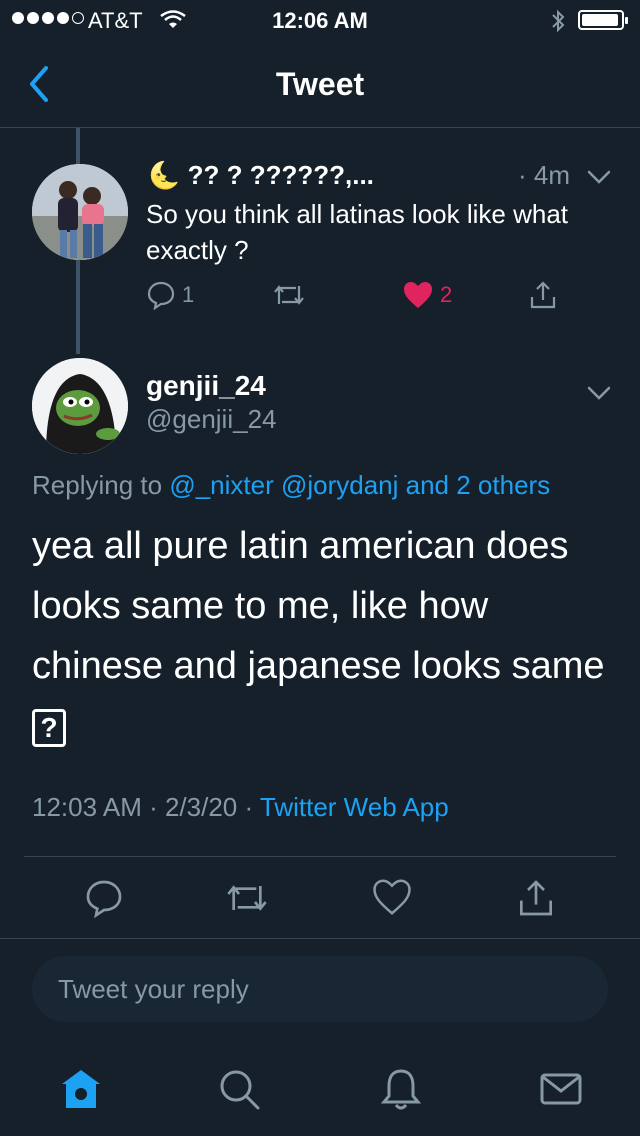  What do you see at coordinates (361, 298) in the screenshot?
I see `parent-actions: 1 2` at bounding box center [361, 298].